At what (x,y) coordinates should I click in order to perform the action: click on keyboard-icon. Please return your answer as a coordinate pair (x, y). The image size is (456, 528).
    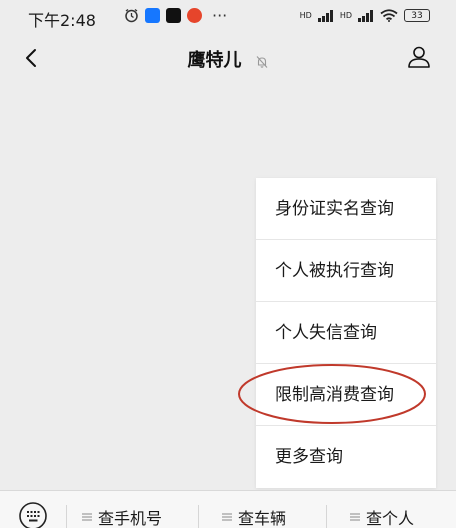
    Looking at the image, I should click on (33, 514).